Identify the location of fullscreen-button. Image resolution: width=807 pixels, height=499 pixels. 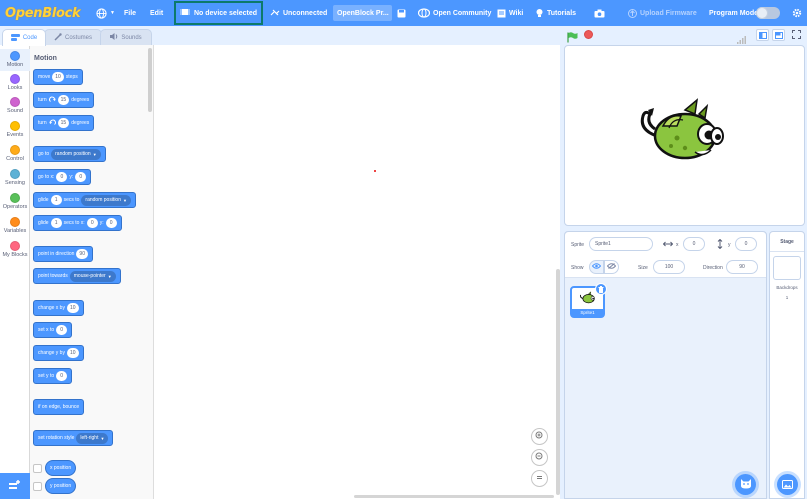
(796, 35).